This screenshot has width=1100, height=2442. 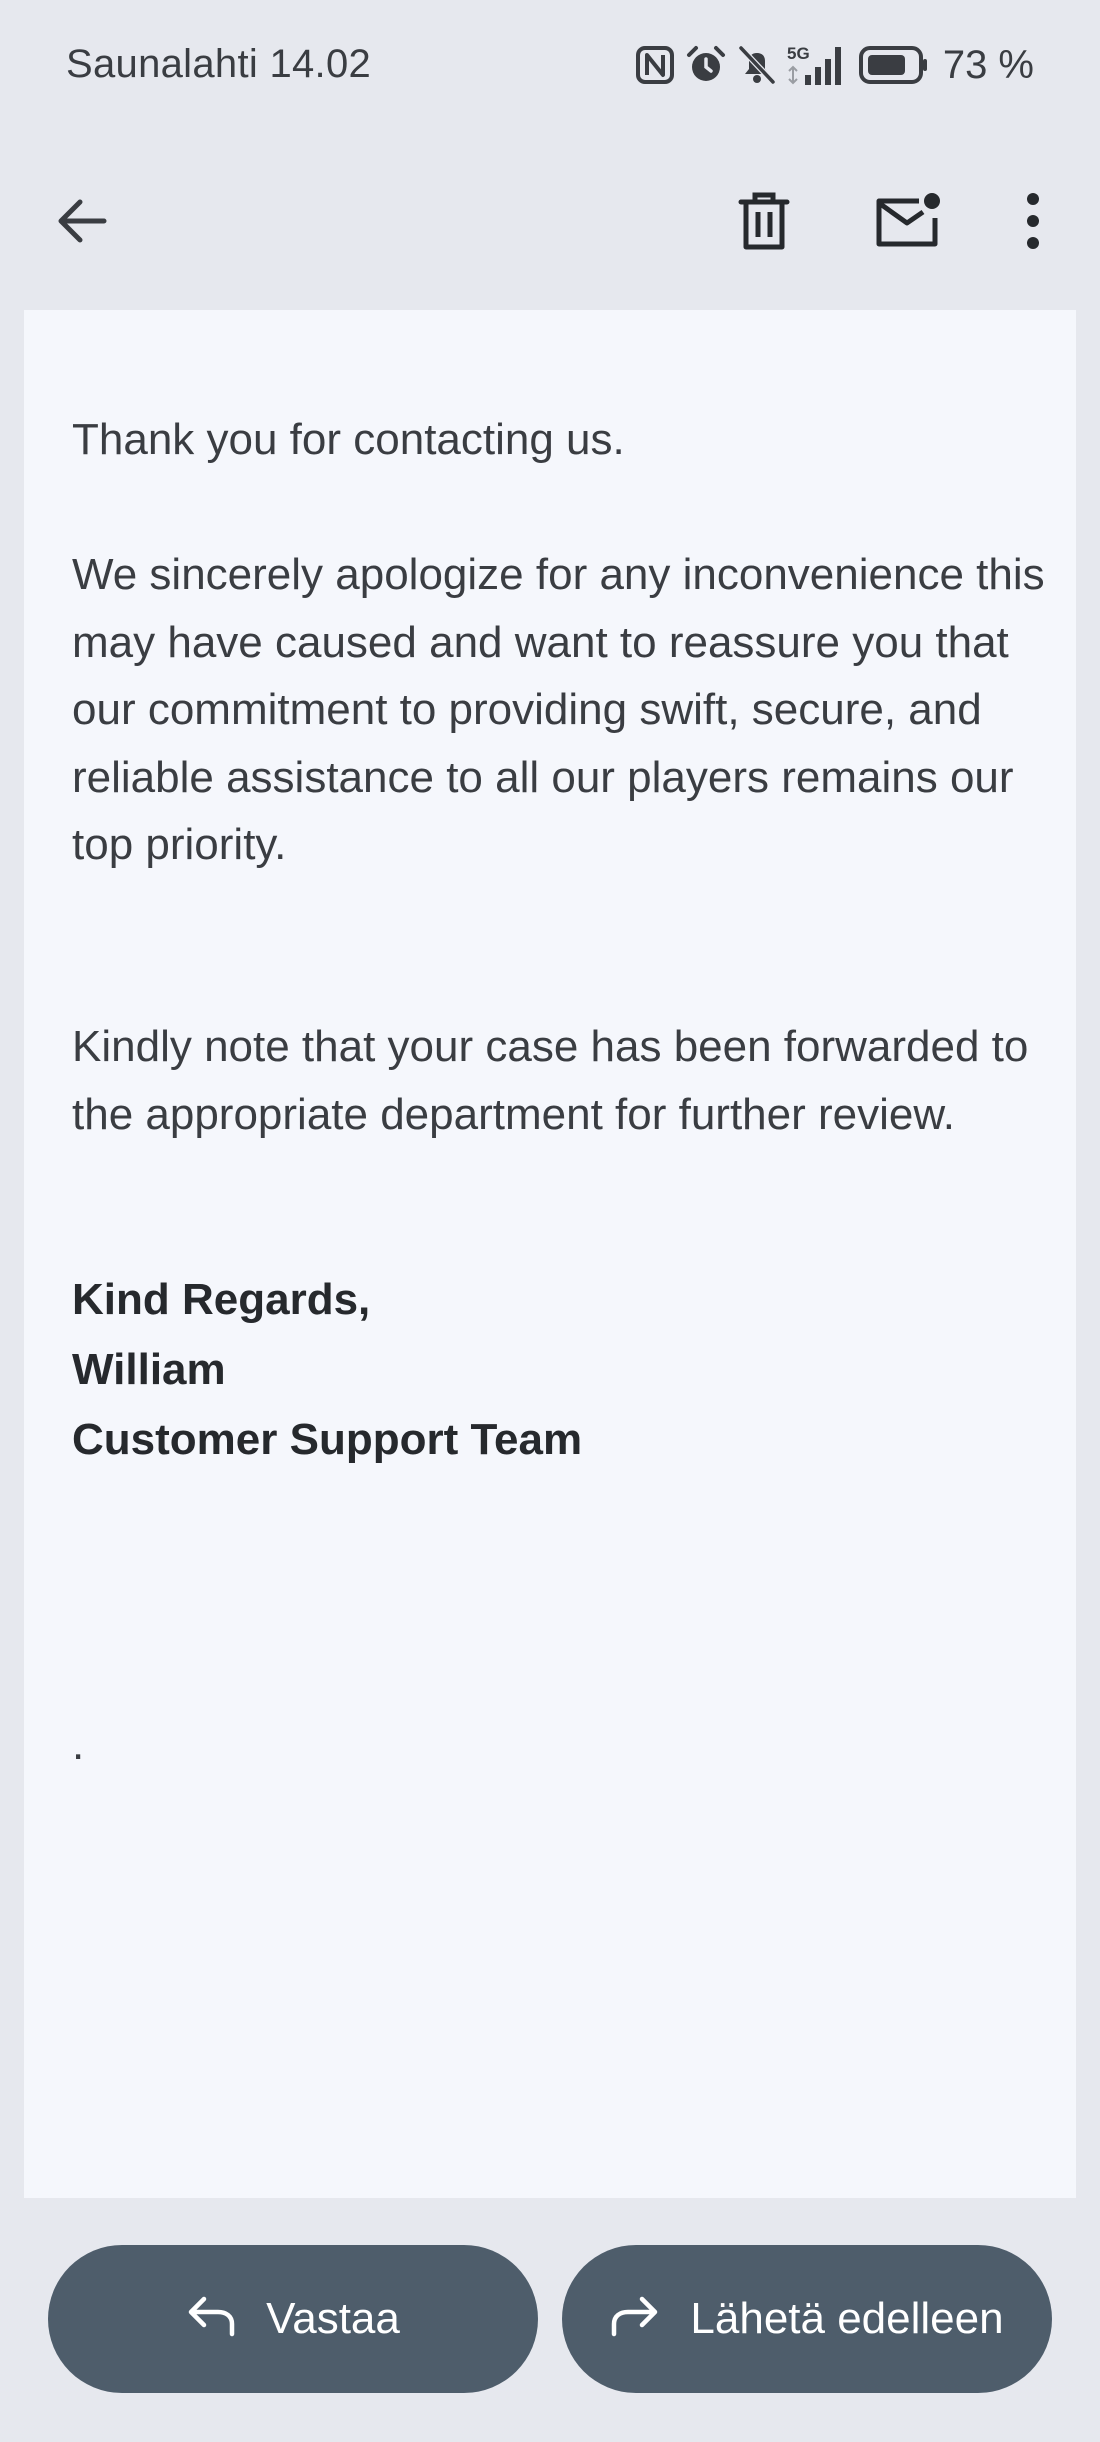 What do you see at coordinates (655, 65) in the screenshot?
I see `nfc-icon` at bounding box center [655, 65].